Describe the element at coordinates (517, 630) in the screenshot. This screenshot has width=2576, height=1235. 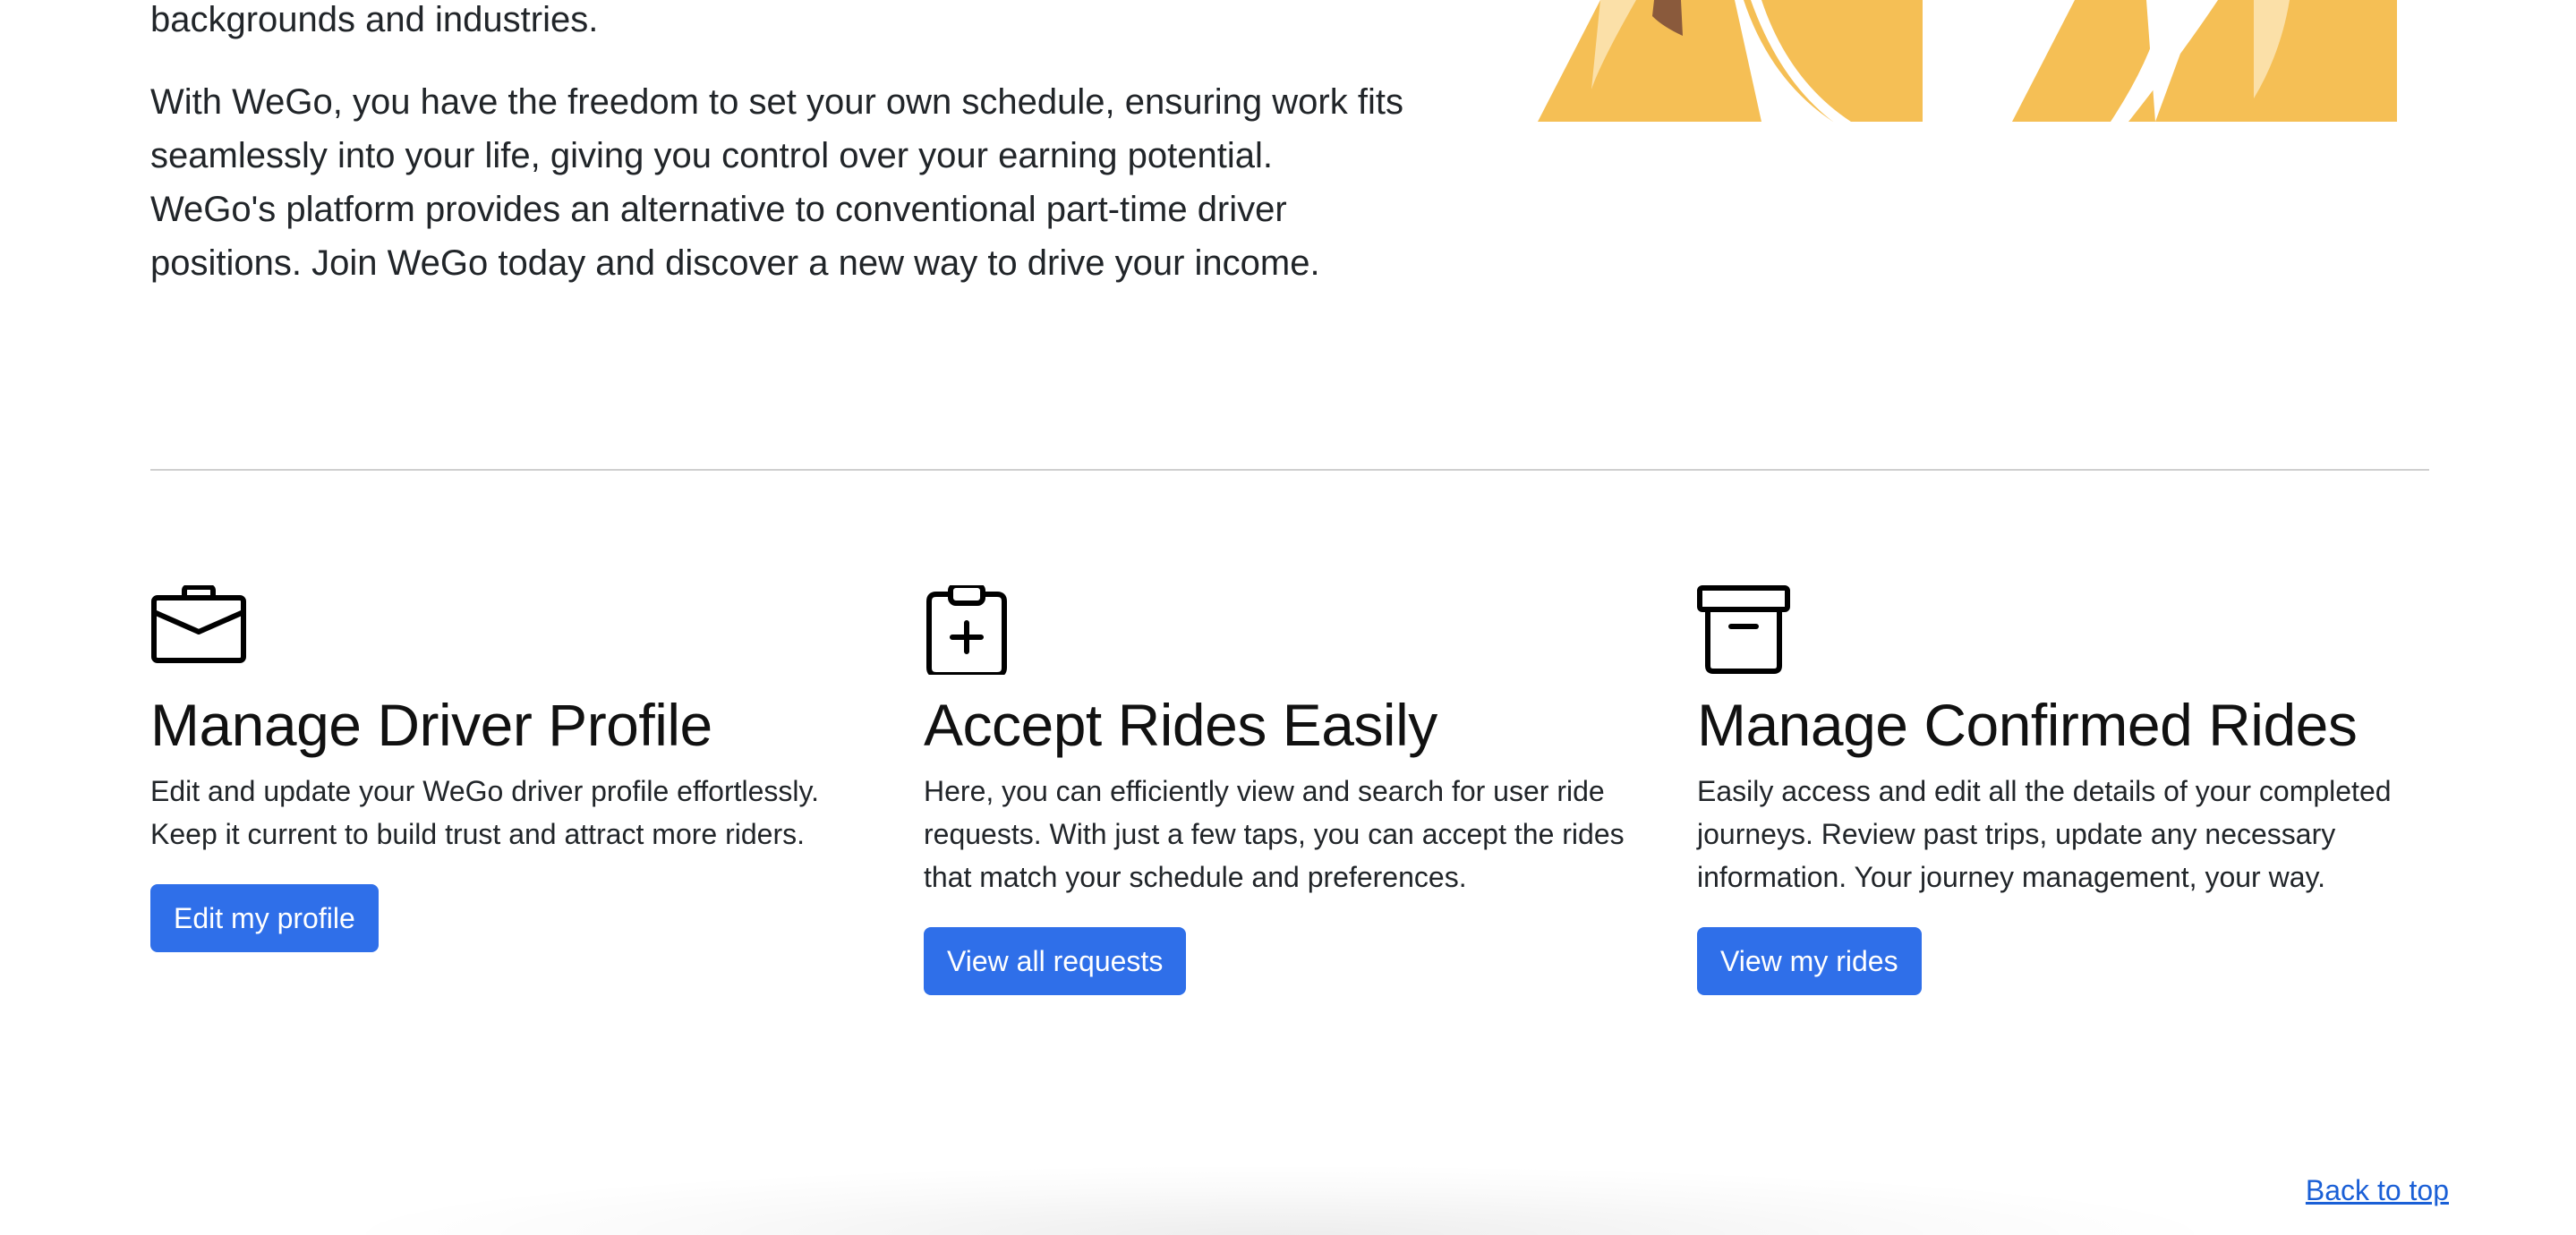
I see `briefcase-icon` at that location.